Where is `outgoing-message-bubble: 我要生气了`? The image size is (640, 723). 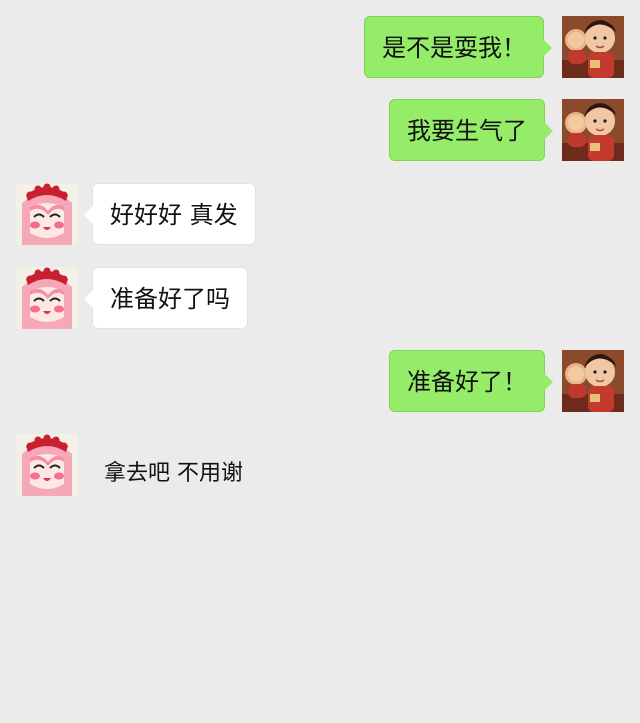 outgoing-message-bubble: 我要生气了 is located at coordinates (471, 130).